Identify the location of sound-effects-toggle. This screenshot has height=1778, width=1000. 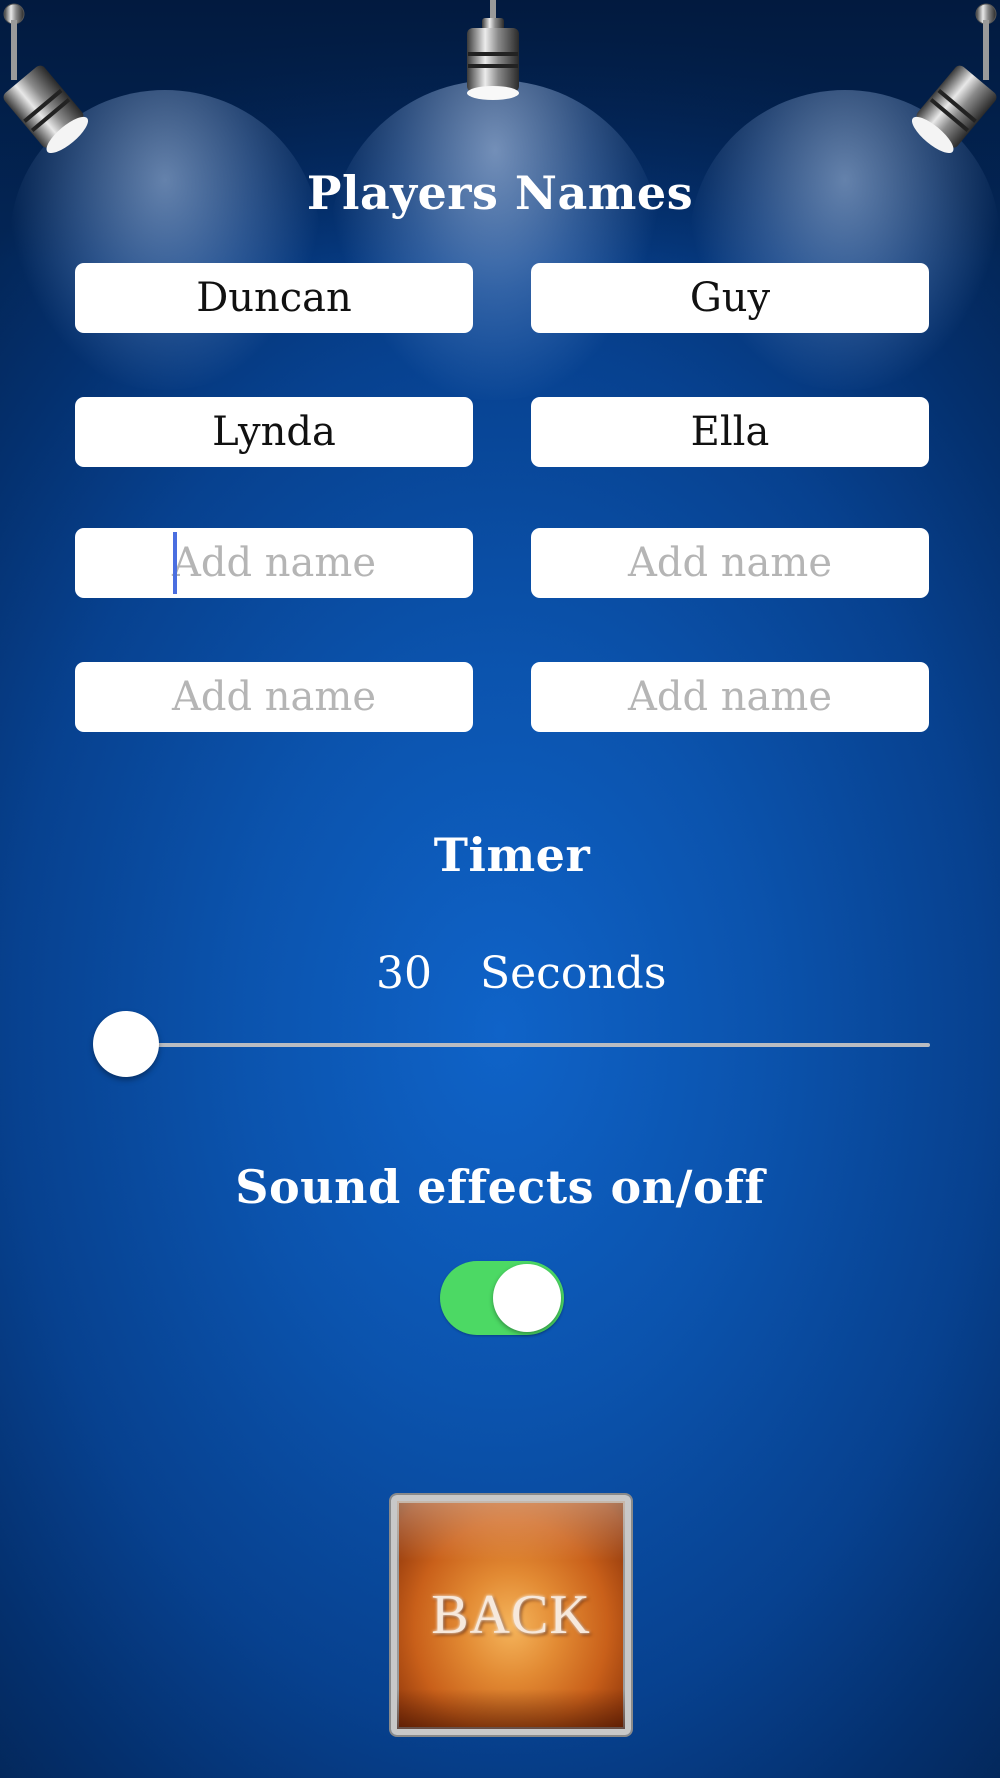
(502, 1298).